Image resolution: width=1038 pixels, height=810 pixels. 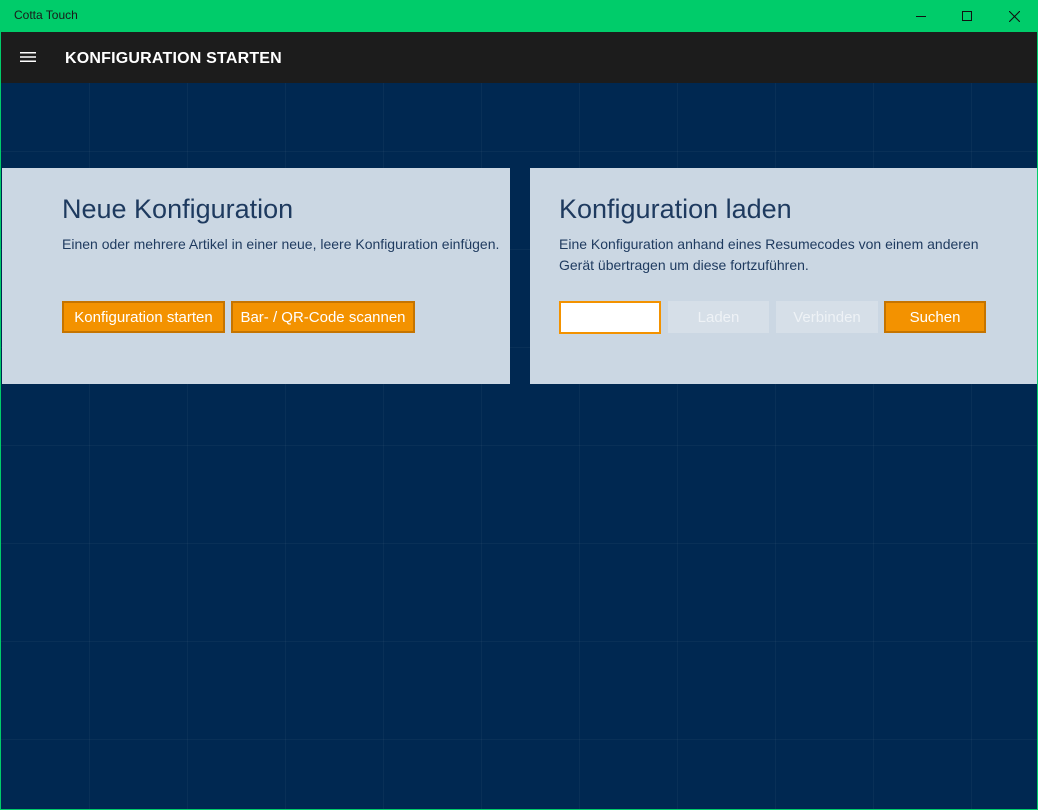 What do you see at coordinates (178, 209) in the screenshot?
I see `new-configuration-heading: Neue Konfiguration` at bounding box center [178, 209].